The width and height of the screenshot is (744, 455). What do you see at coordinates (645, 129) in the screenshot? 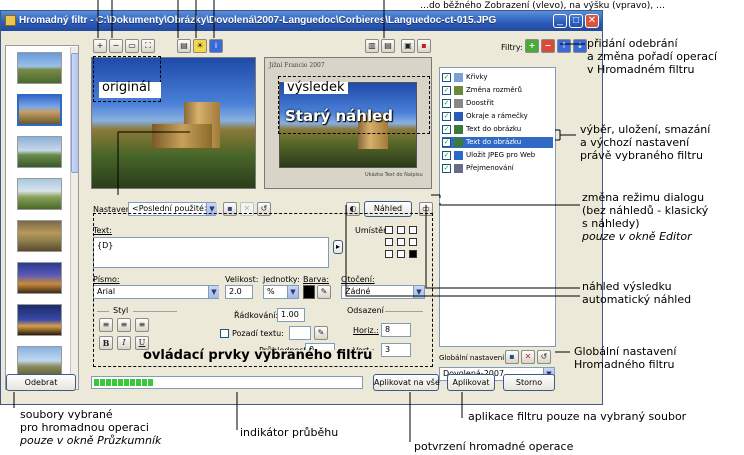
I see `selected-ops-line1: výběr, uložení, smazání` at bounding box center [645, 129].